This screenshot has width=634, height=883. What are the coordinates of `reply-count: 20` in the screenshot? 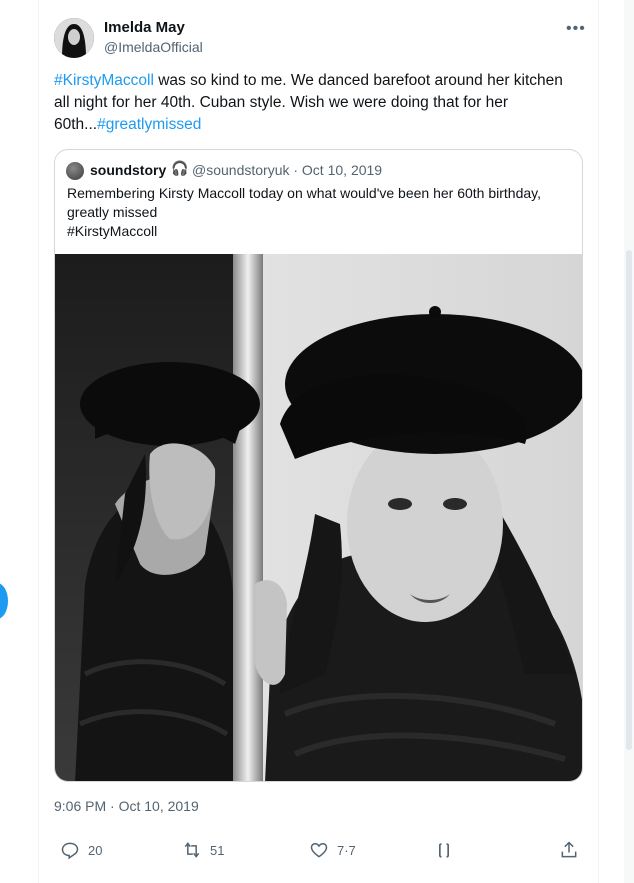 It's located at (95, 850).